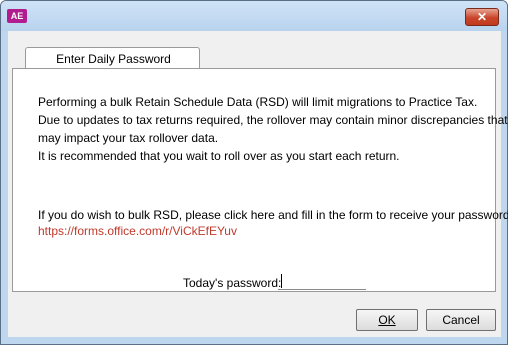 This screenshot has height=345, width=508. What do you see at coordinates (281, 281) in the screenshot?
I see `text-caret` at bounding box center [281, 281].